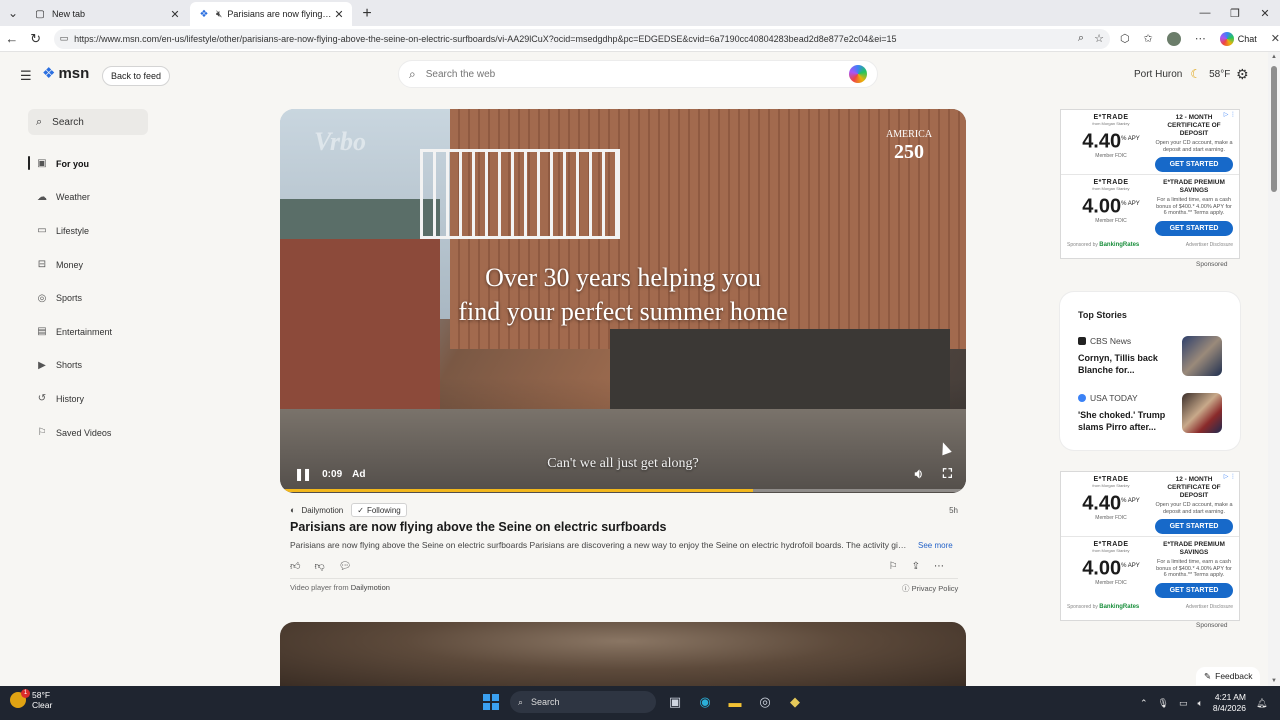 The height and width of the screenshot is (720, 1280). What do you see at coordinates (1205, 13) in the screenshot?
I see `minimize-icon: —` at bounding box center [1205, 13].